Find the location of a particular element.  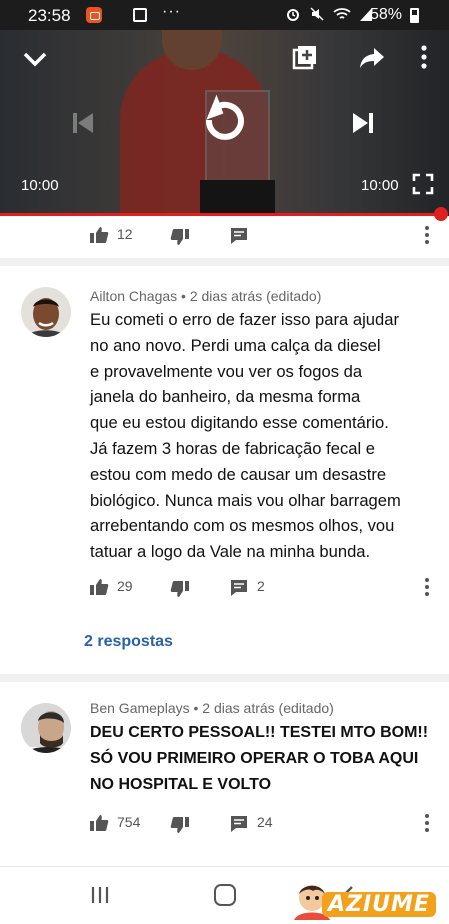

video-duration: 10:00 is located at coordinates (380, 185).